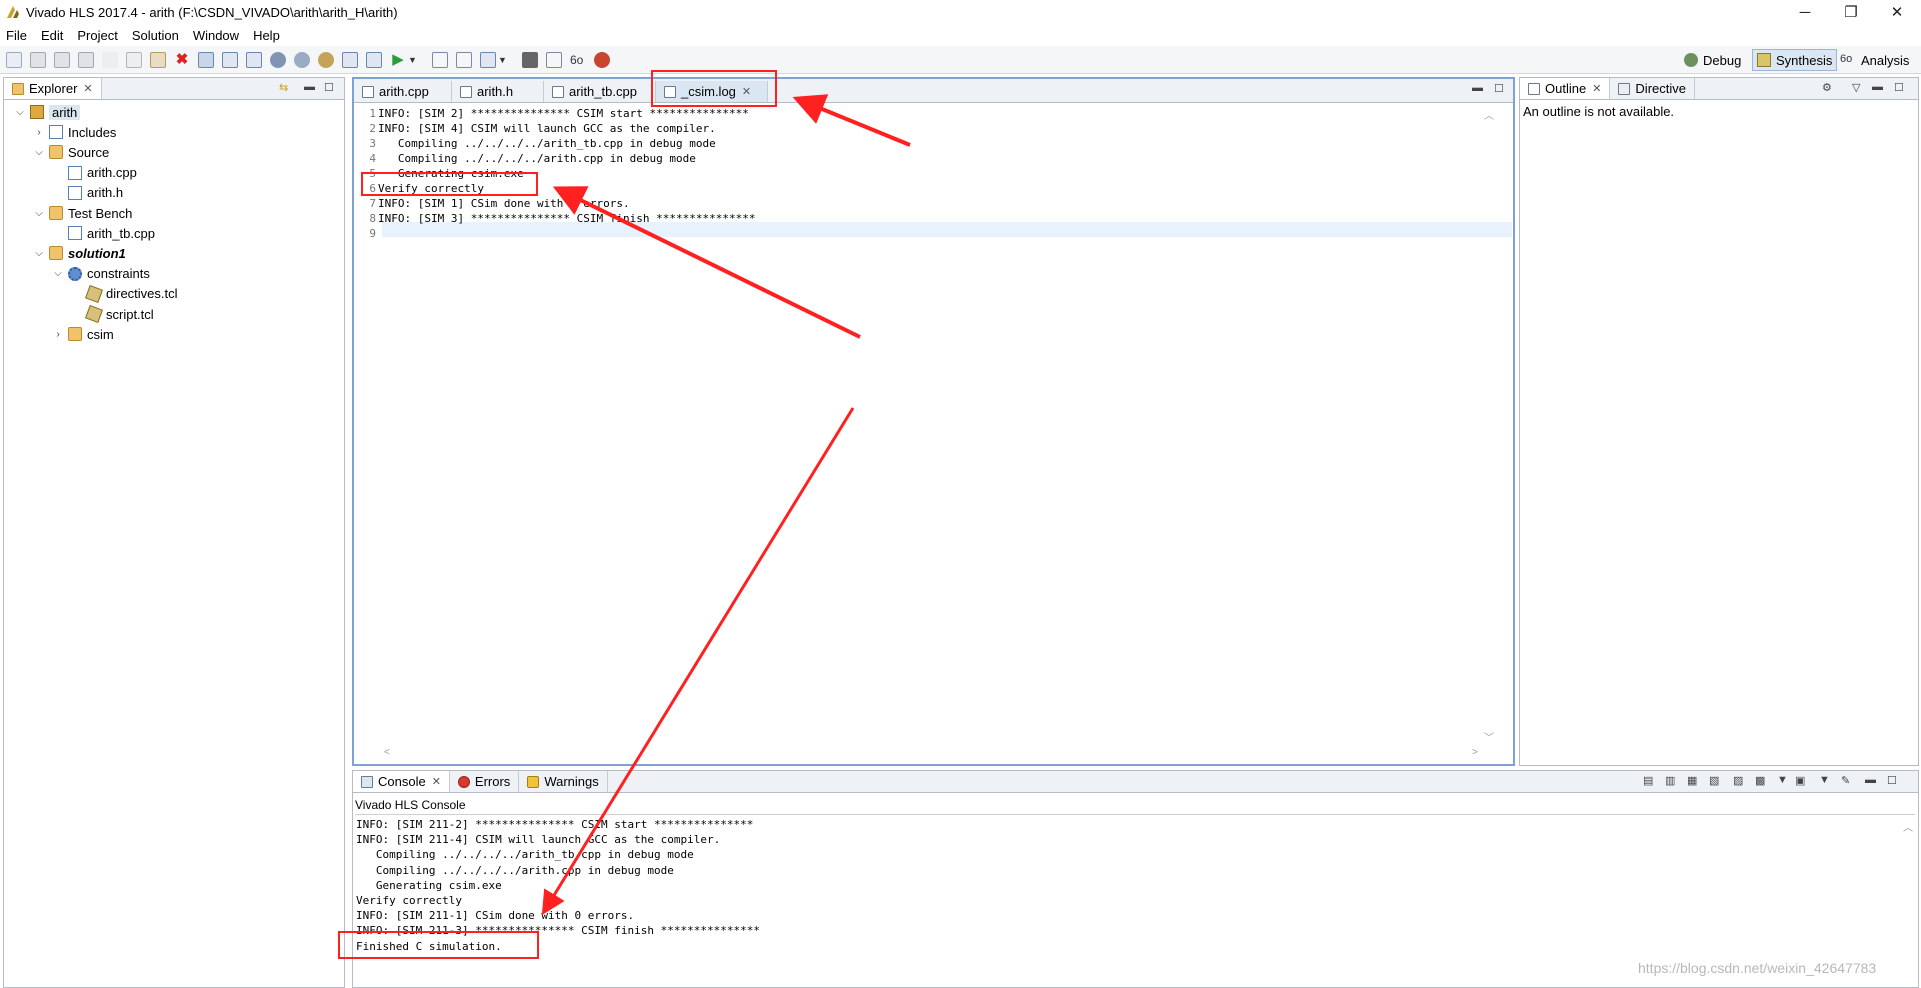 The width and height of the screenshot is (1921, 988). Describe the element at coordinates (1805, 12) in the screenshot. I see `minimize-button: ─` at that location.